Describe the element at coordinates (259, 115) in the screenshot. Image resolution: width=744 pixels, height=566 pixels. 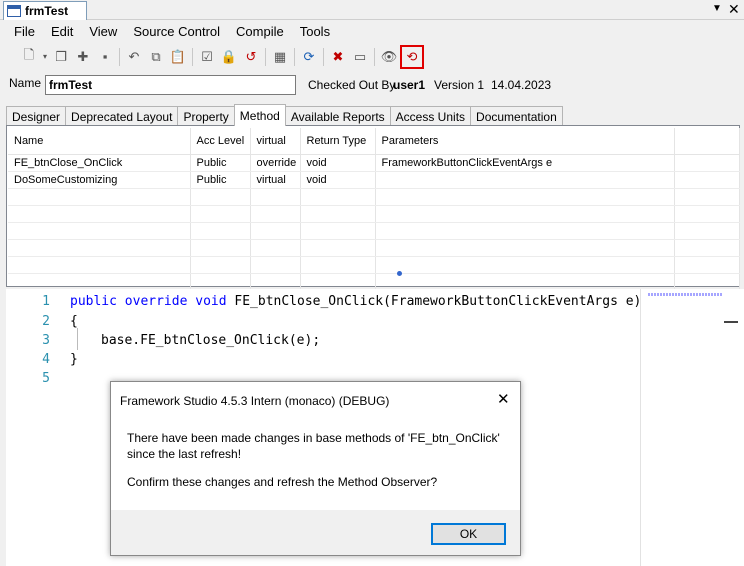
I see `tab-method: Method` at that location.